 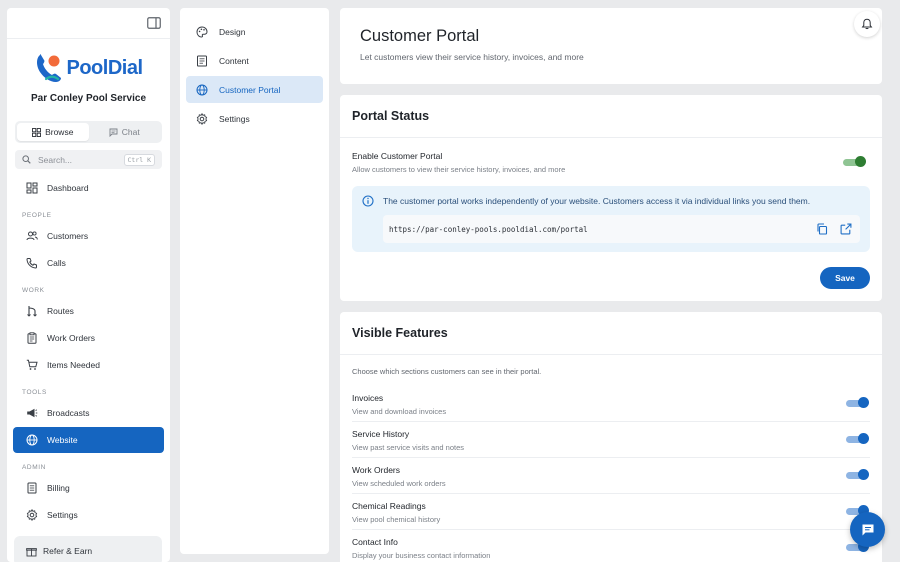 I want to click on subnav-item-design: Design, so click(x=254, y=31).